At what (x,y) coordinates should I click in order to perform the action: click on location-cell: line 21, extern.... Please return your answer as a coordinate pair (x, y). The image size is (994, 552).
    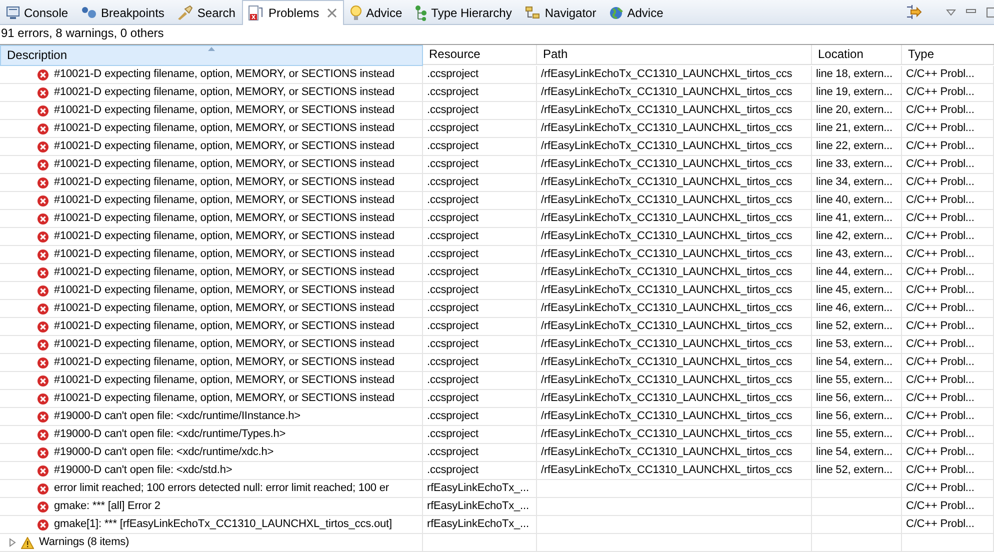
    Looking at the image, I should click on (857, 129).